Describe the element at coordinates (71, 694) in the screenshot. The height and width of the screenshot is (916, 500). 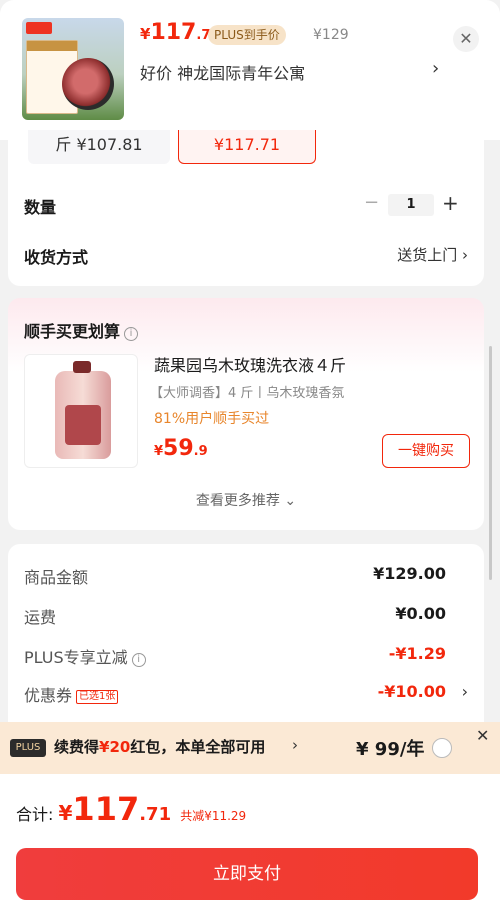
I see `summary-label: 优惠券 已选1张` at that location.